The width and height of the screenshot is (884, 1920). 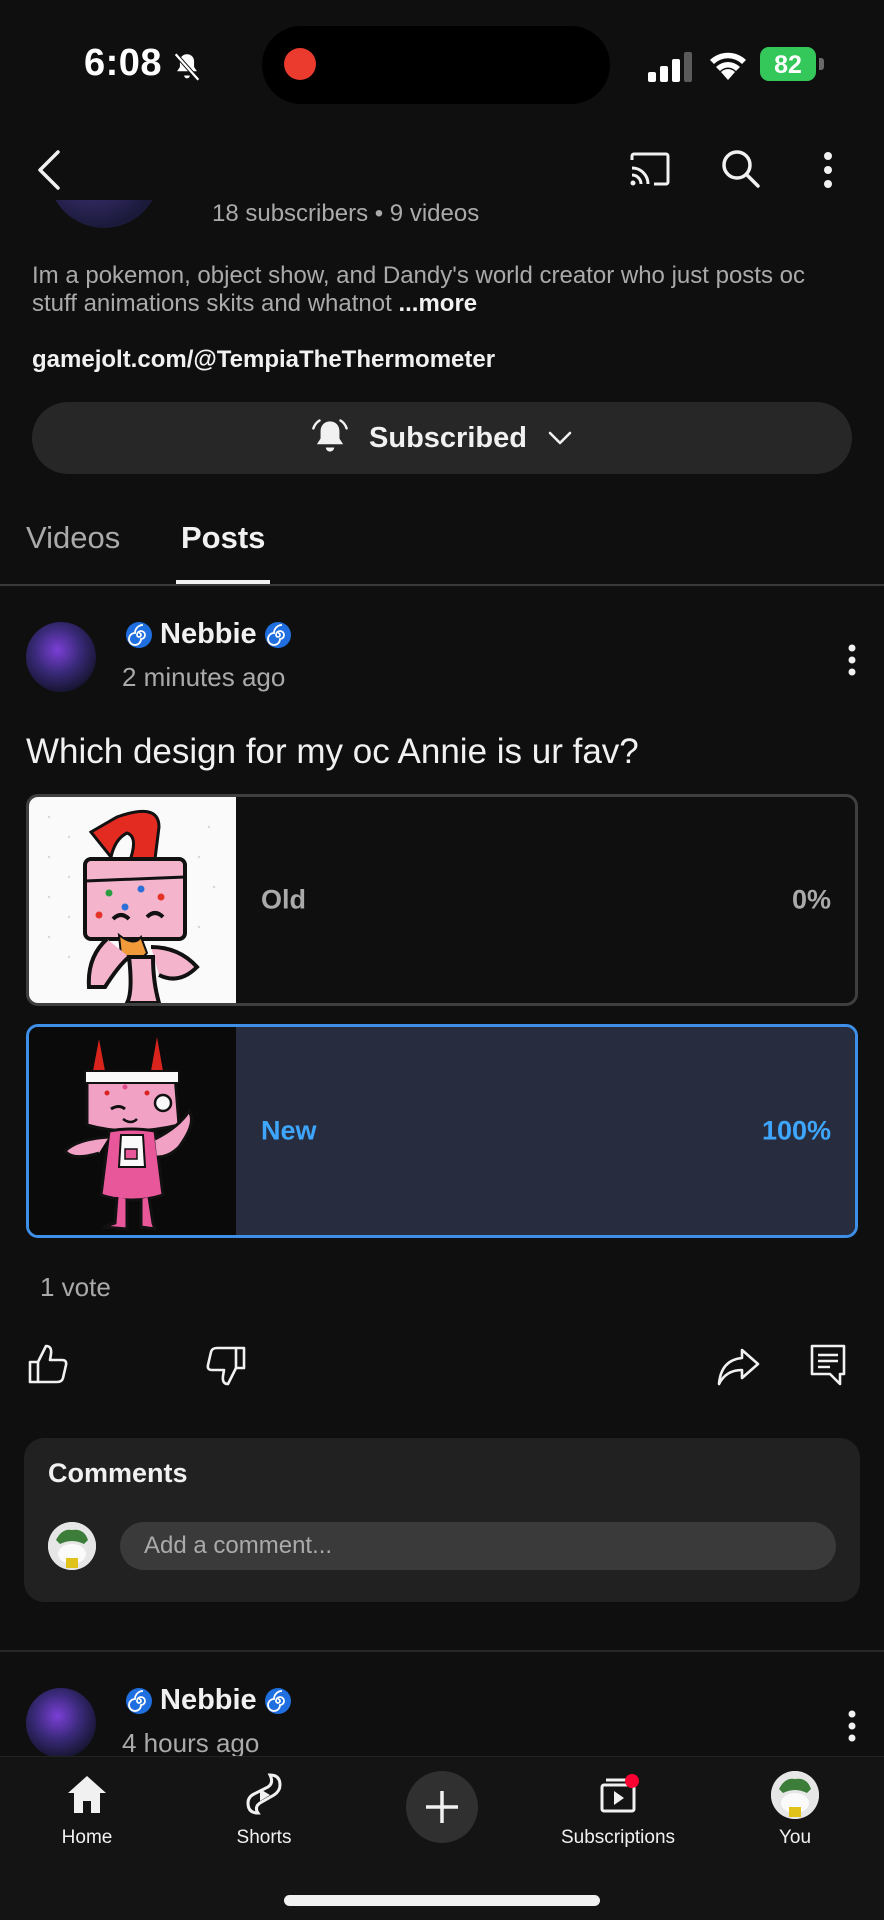 I want to click on like-icon, so click(x=48, y=1364).